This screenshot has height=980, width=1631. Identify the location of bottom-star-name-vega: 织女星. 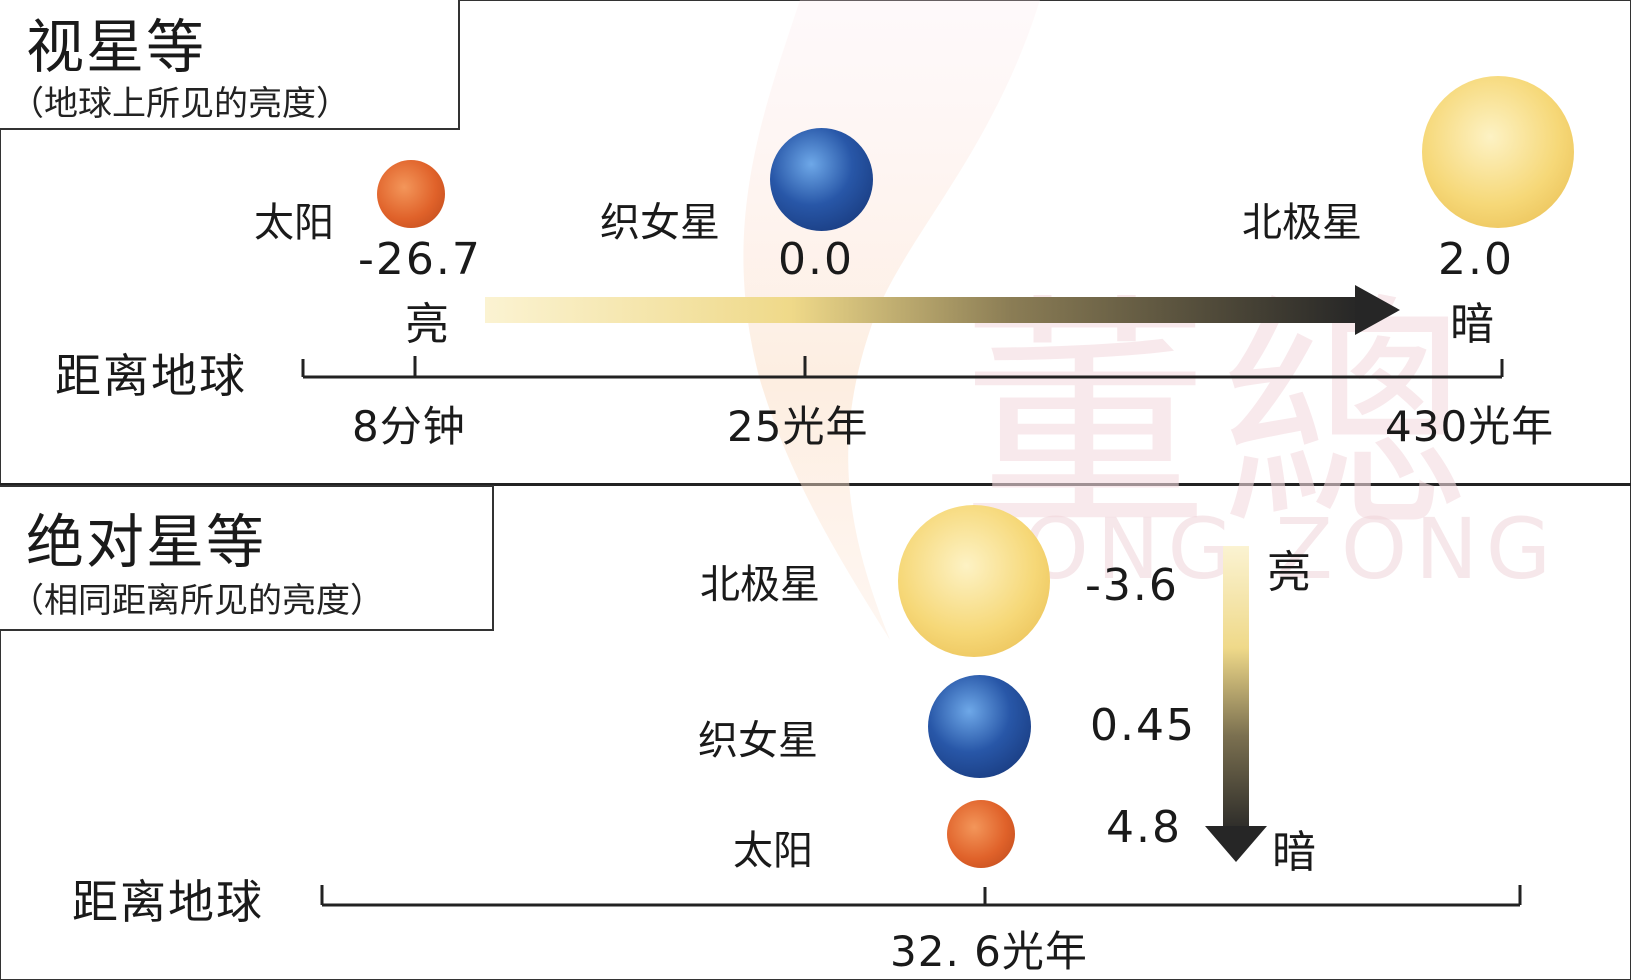
(758, 741).